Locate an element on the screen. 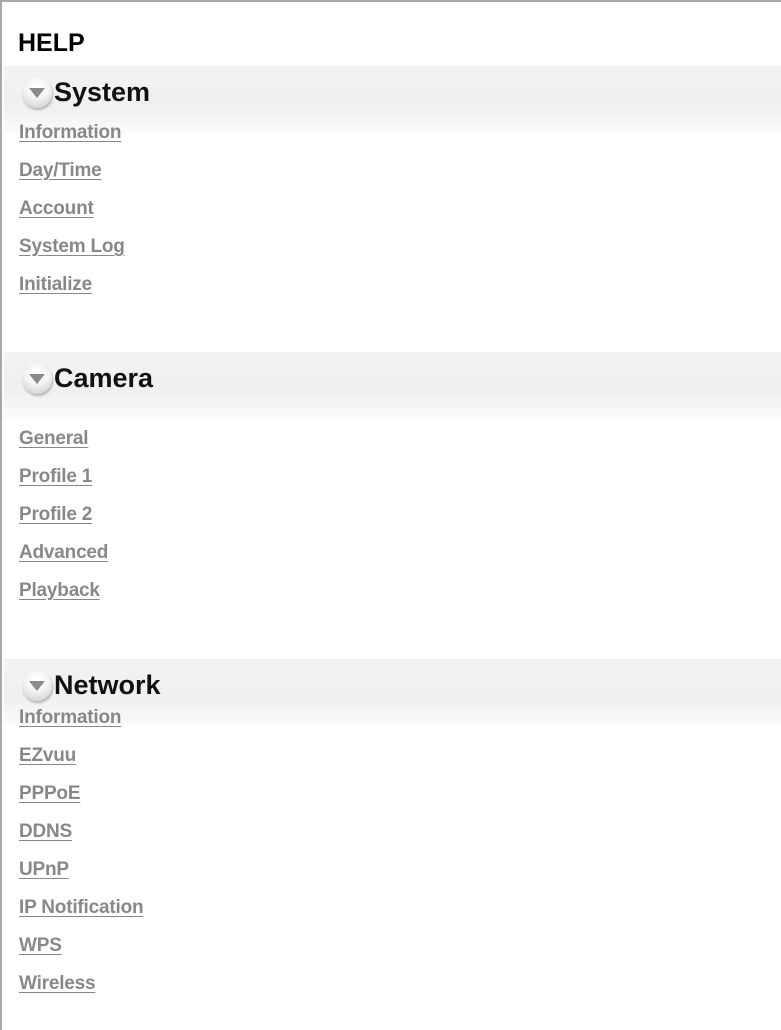 This screenshot has height=1030, width=781. section-title-network: Network is located at coordinates (107, 685).